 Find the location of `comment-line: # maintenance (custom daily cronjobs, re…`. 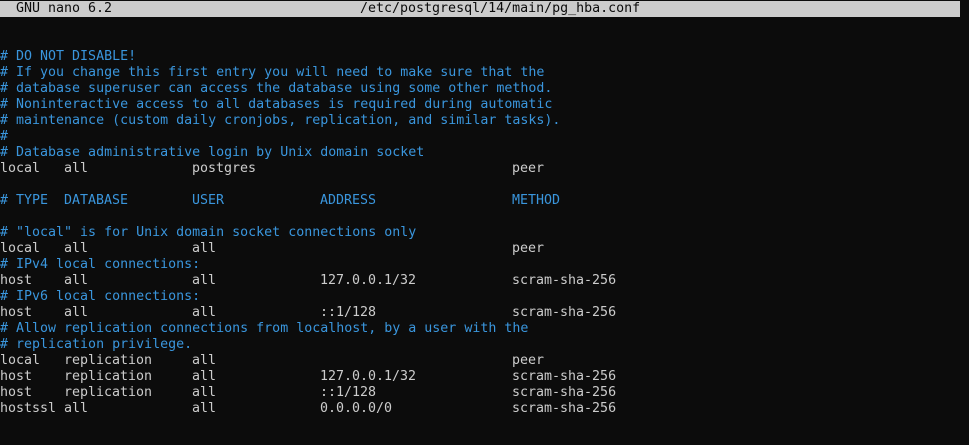

comment-line: # maintenance (custom daily cronjobs, re… is located at coordinates (280, 120).